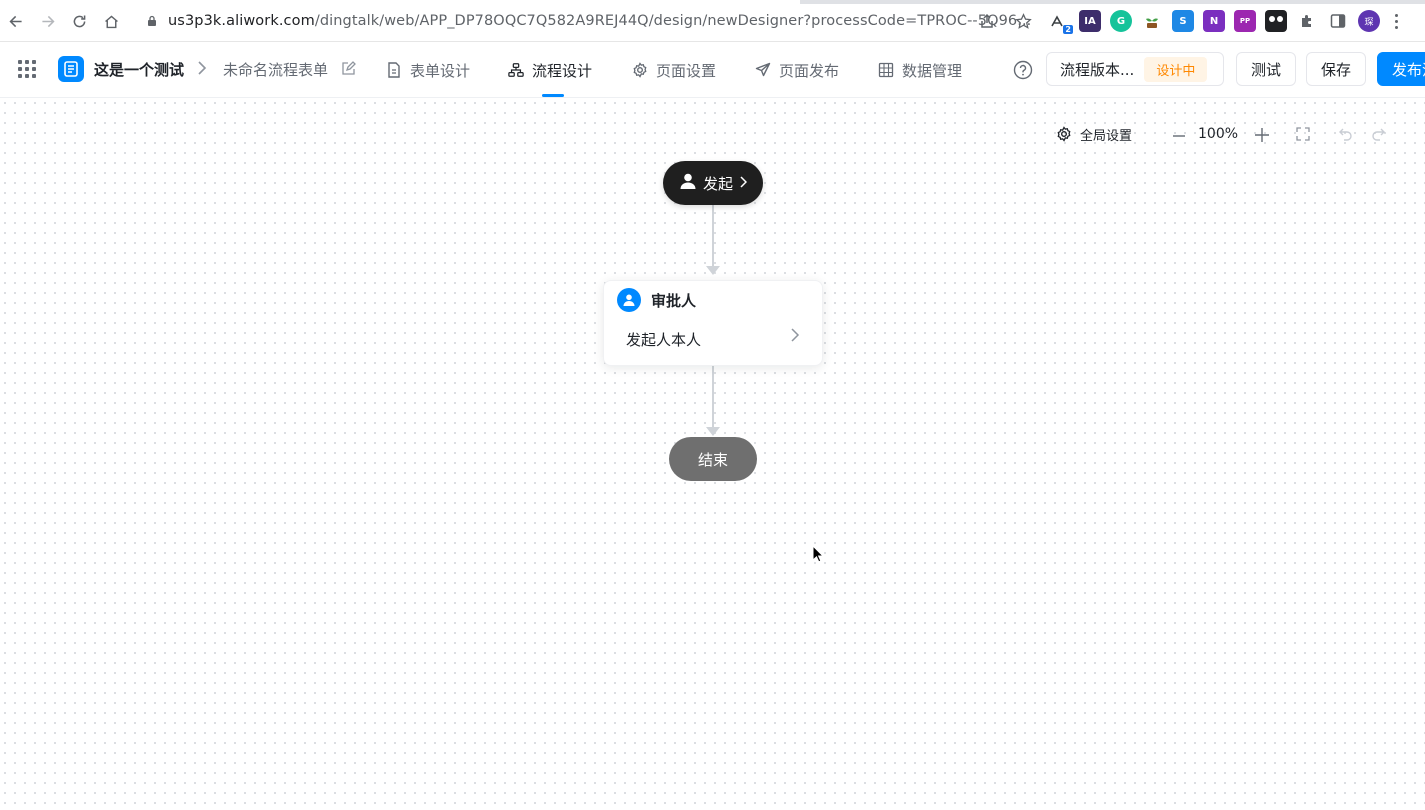 This screenshot has height=810, width=1425. I want to click on s-extension-icon: S, so click(1183, 21).